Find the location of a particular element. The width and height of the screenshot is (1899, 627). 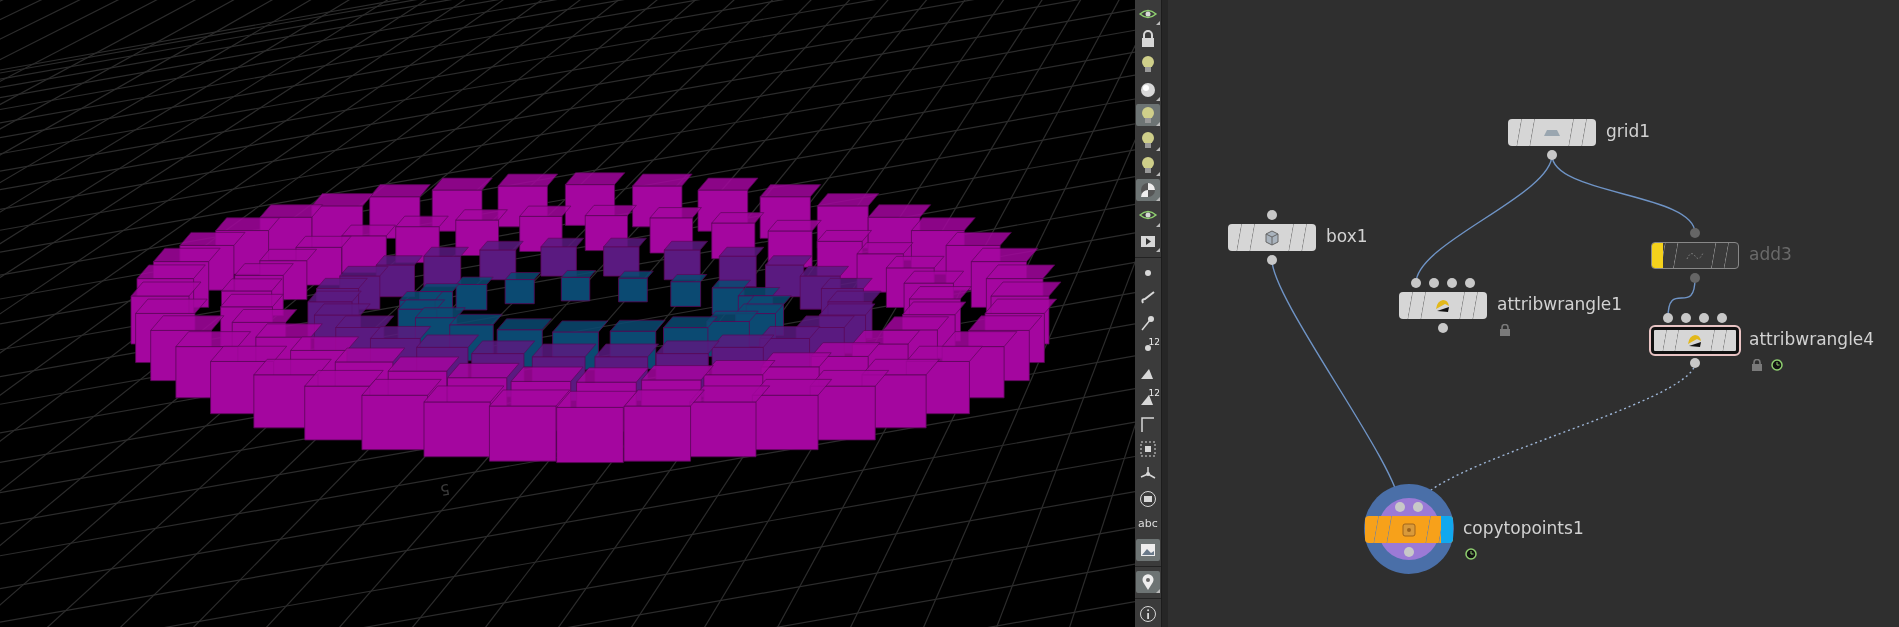

plane-icon is located at coordinates (1552, 132).